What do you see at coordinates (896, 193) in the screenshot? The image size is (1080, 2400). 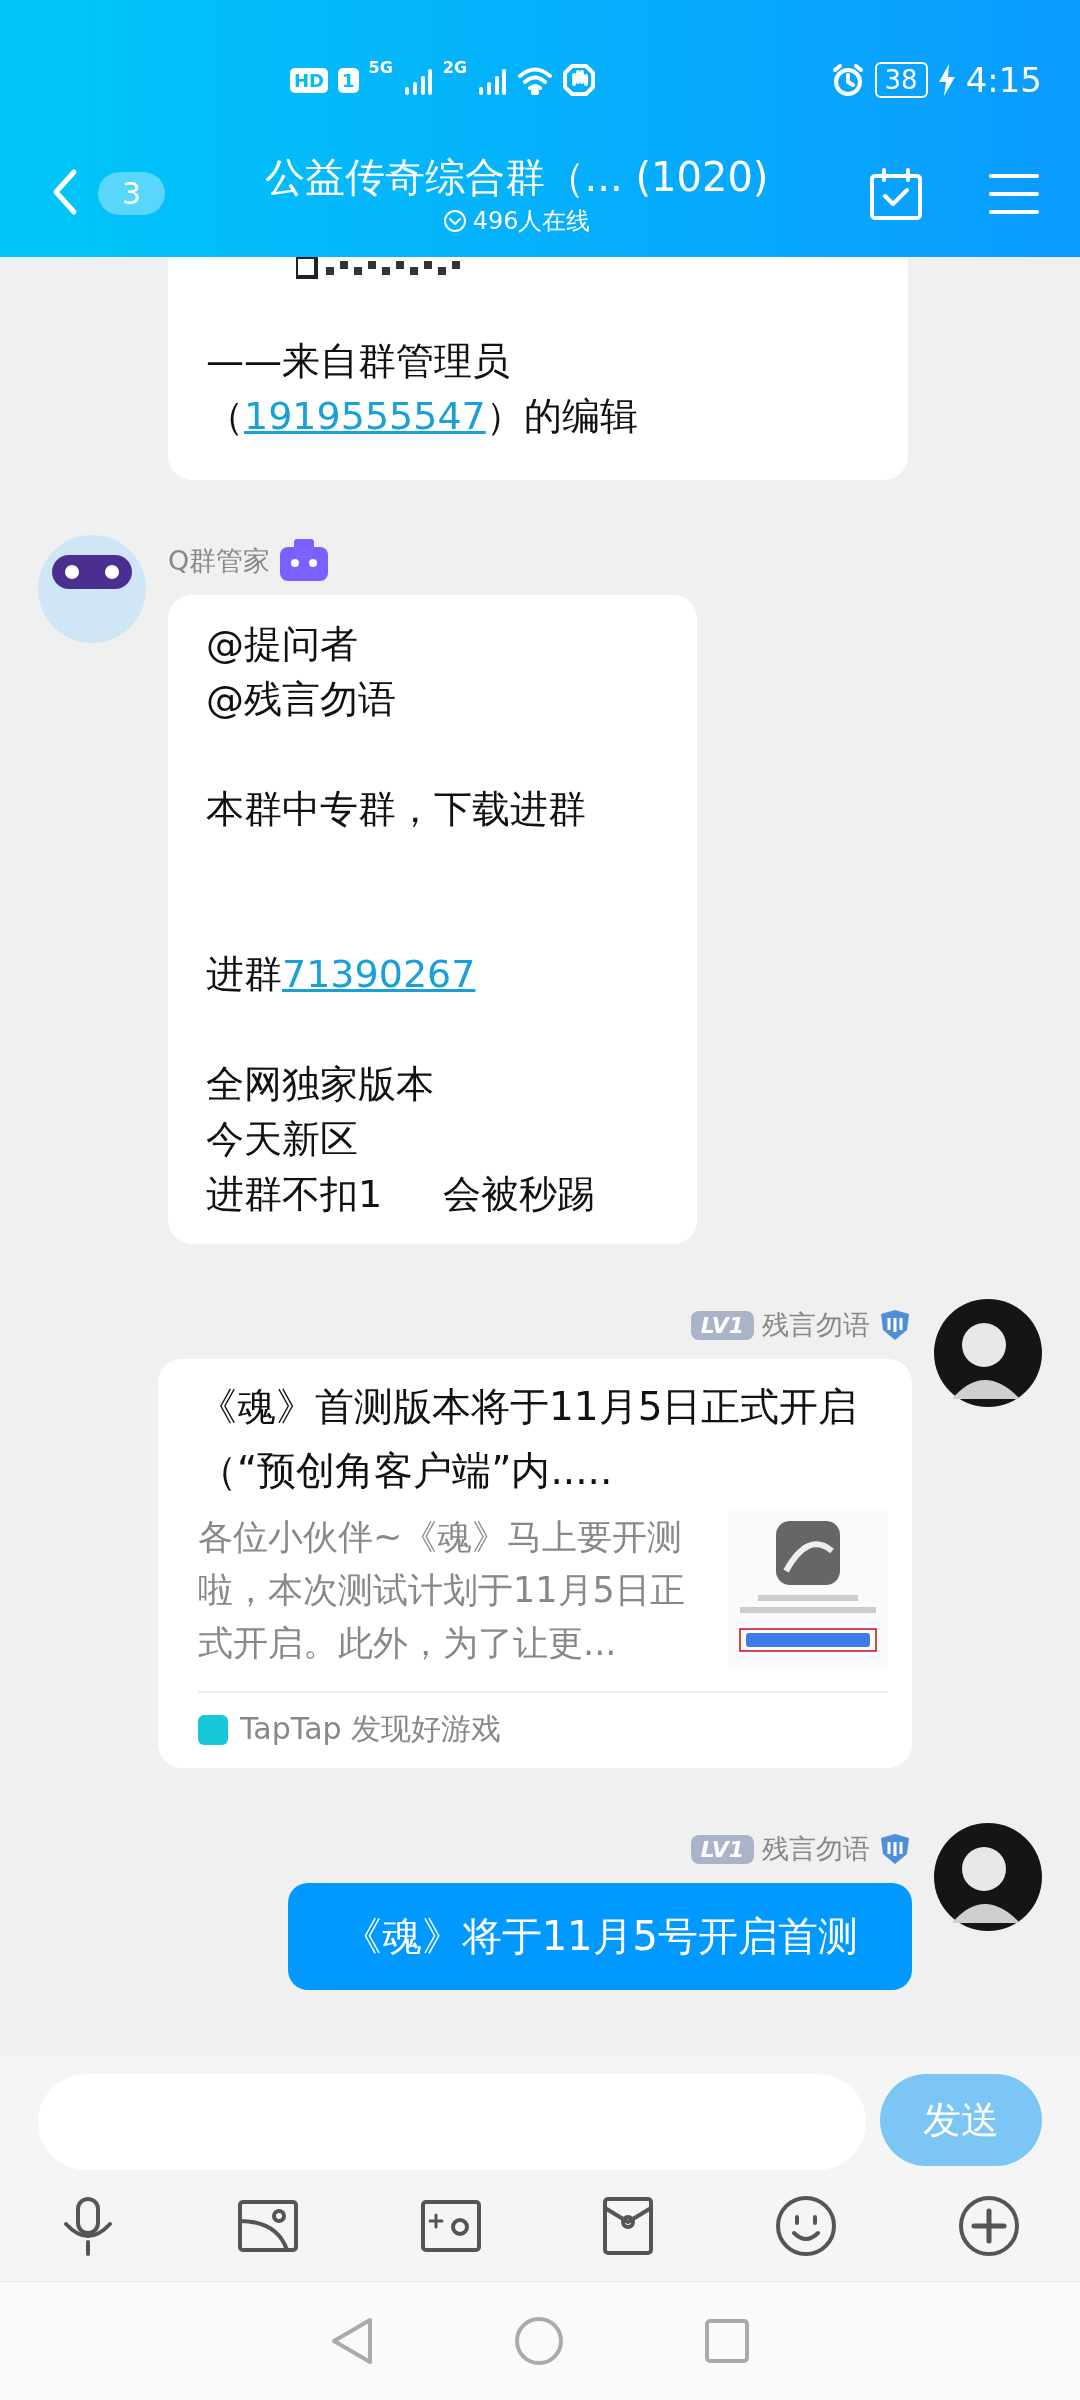 I see `calendar-check-icon` at bounding box center [896, 193].